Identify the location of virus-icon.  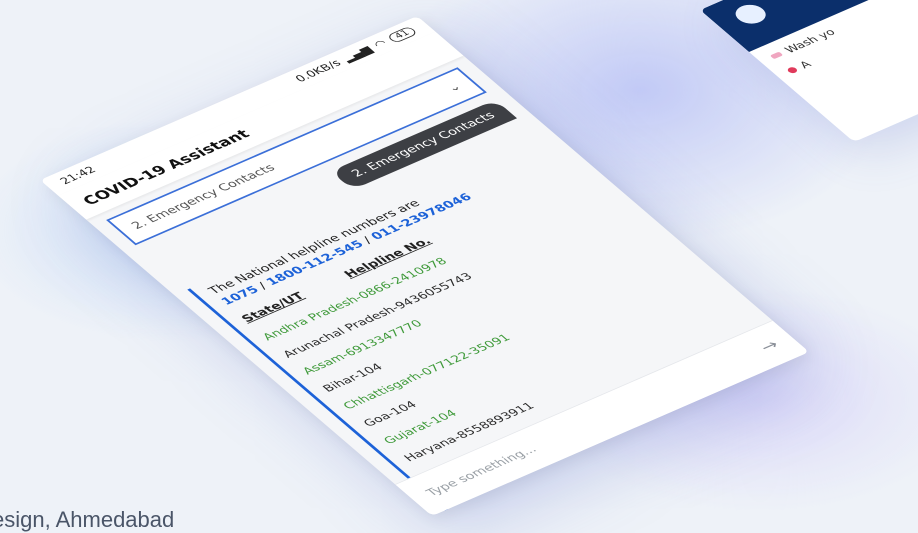
(792, 70).